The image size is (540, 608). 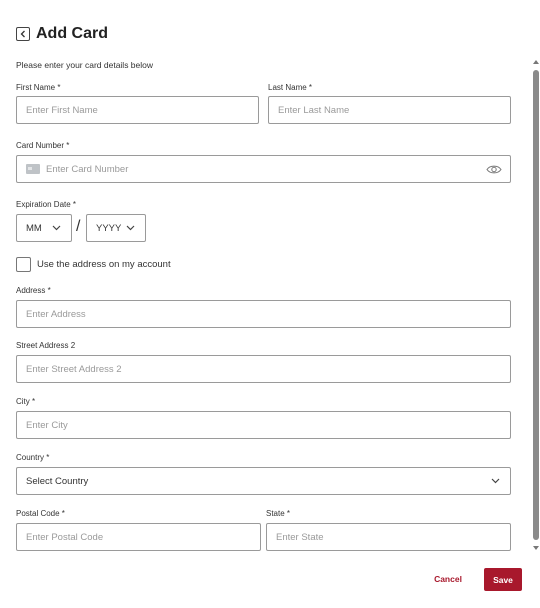 What do you see at coordinates (65, 537) in the screenshot?
I see `postal-code-placeholder: Enter Postal Code` at bounding box center [65, 537].